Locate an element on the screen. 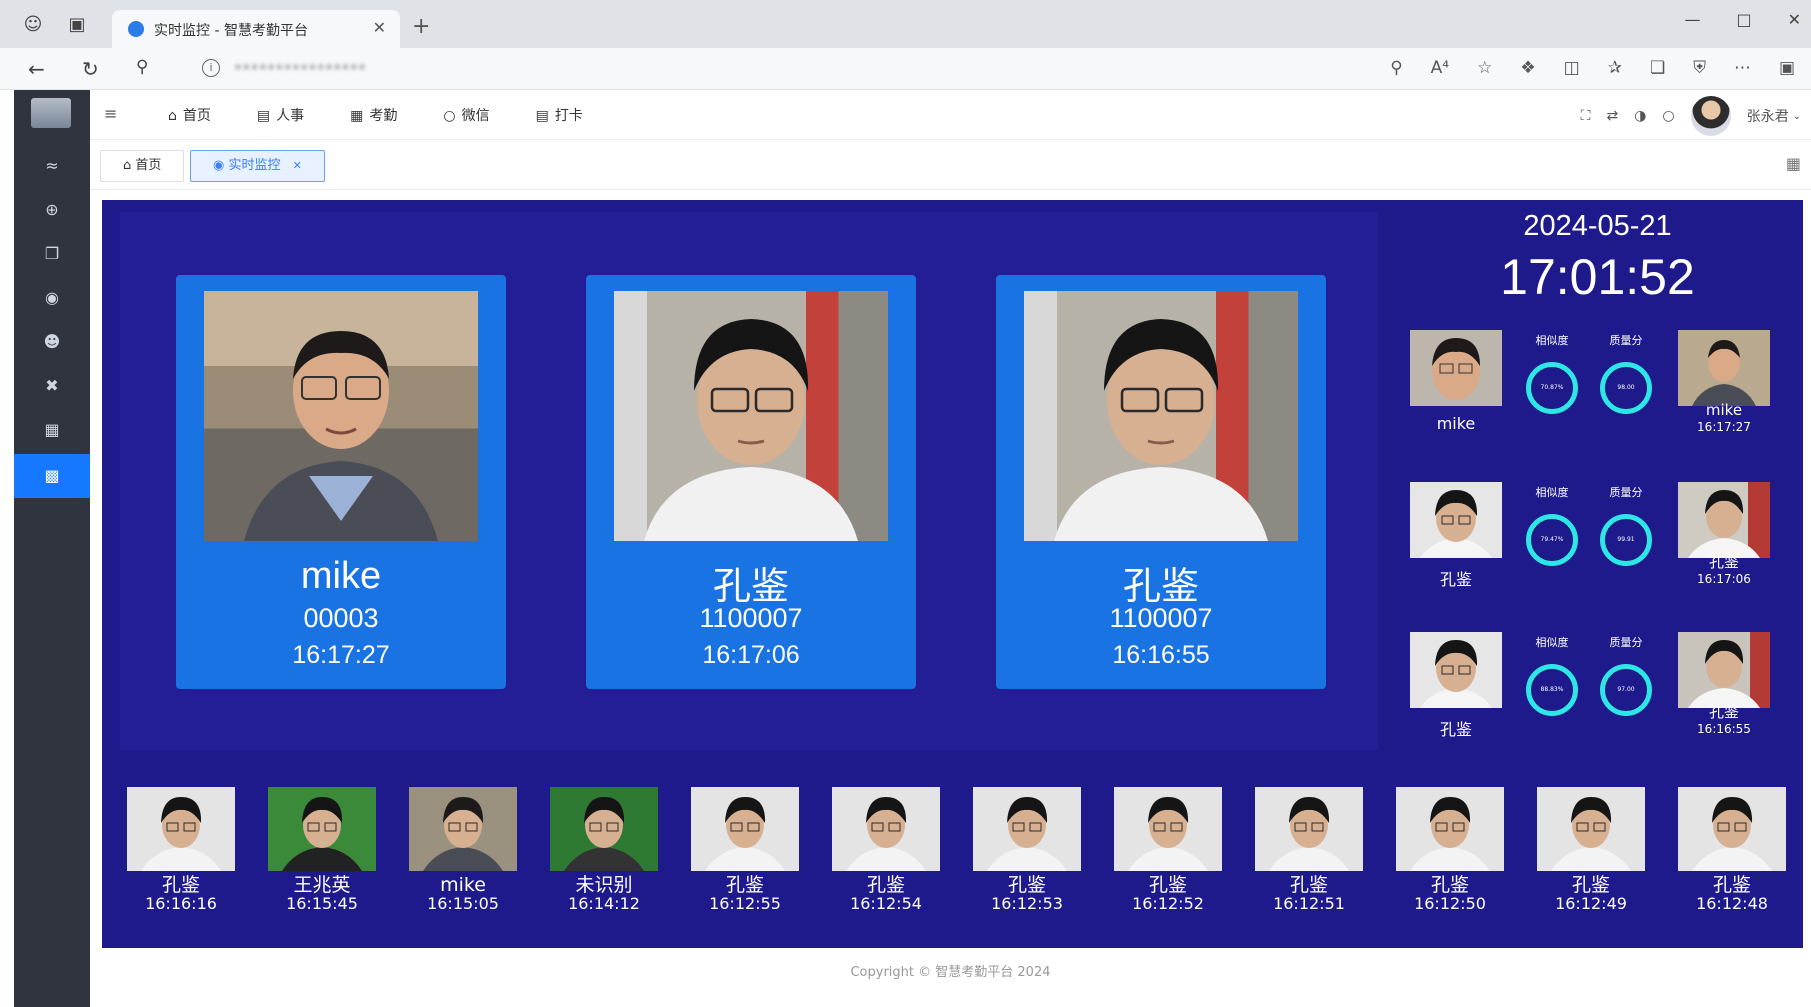 This screenshot has height=1007, width=1811. language-icon: ⇄ is located at coordinates (1612, 116).